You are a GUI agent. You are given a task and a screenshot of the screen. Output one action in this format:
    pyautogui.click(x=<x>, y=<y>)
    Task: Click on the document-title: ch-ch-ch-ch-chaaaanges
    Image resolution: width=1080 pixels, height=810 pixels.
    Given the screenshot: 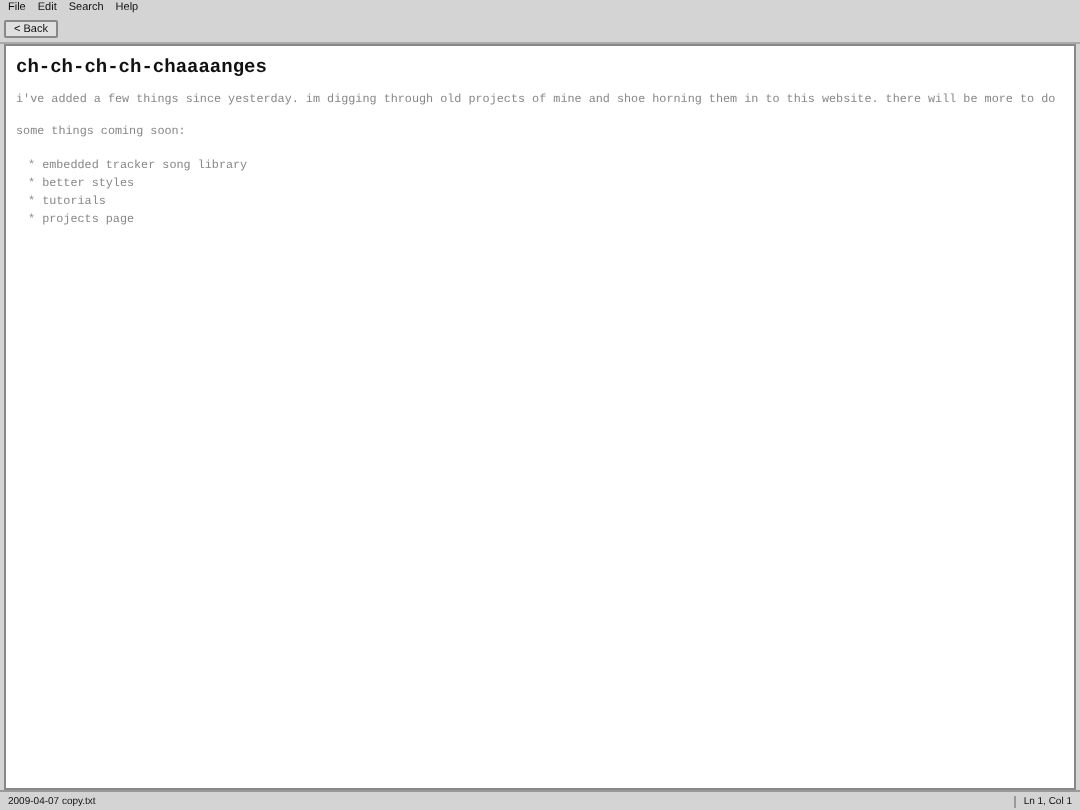 What is the action you would take?
    pyautogui.click(x=142, y=67)
    